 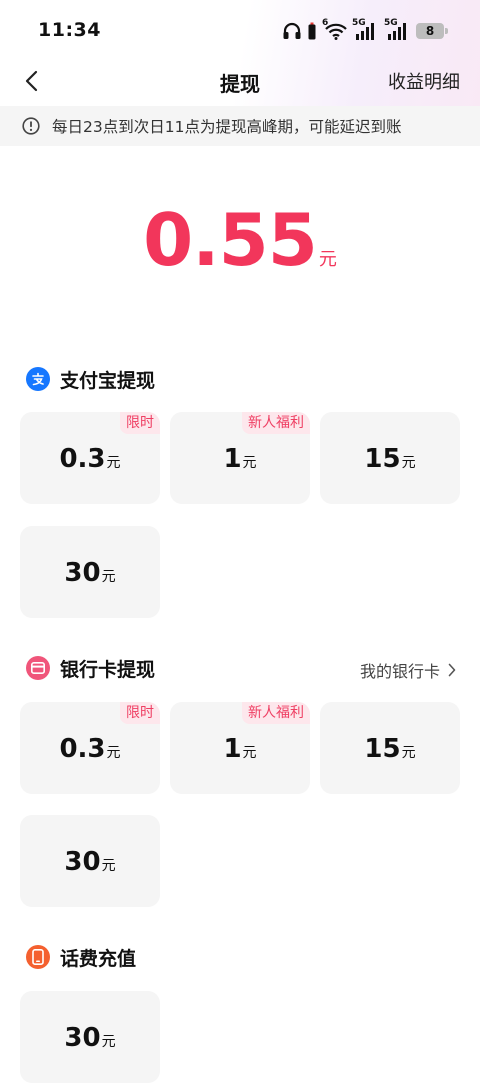 What do you see at coordinates (230, 240) in the screenshot?
I see `balance-value: 0.55` at bounding box center [230, 240].